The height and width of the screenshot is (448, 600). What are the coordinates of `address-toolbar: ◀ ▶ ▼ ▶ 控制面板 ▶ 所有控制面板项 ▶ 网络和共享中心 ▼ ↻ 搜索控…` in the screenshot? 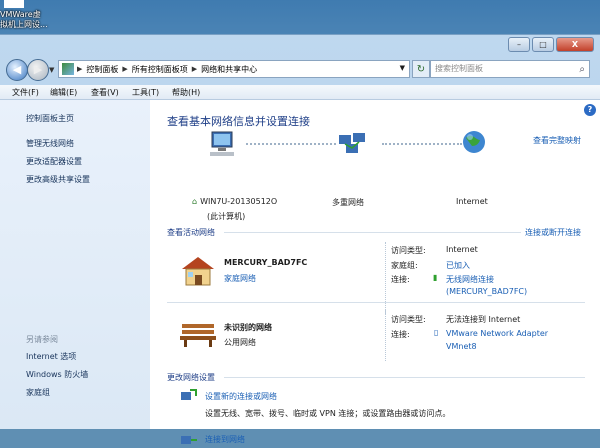 It's located at (300, 70).